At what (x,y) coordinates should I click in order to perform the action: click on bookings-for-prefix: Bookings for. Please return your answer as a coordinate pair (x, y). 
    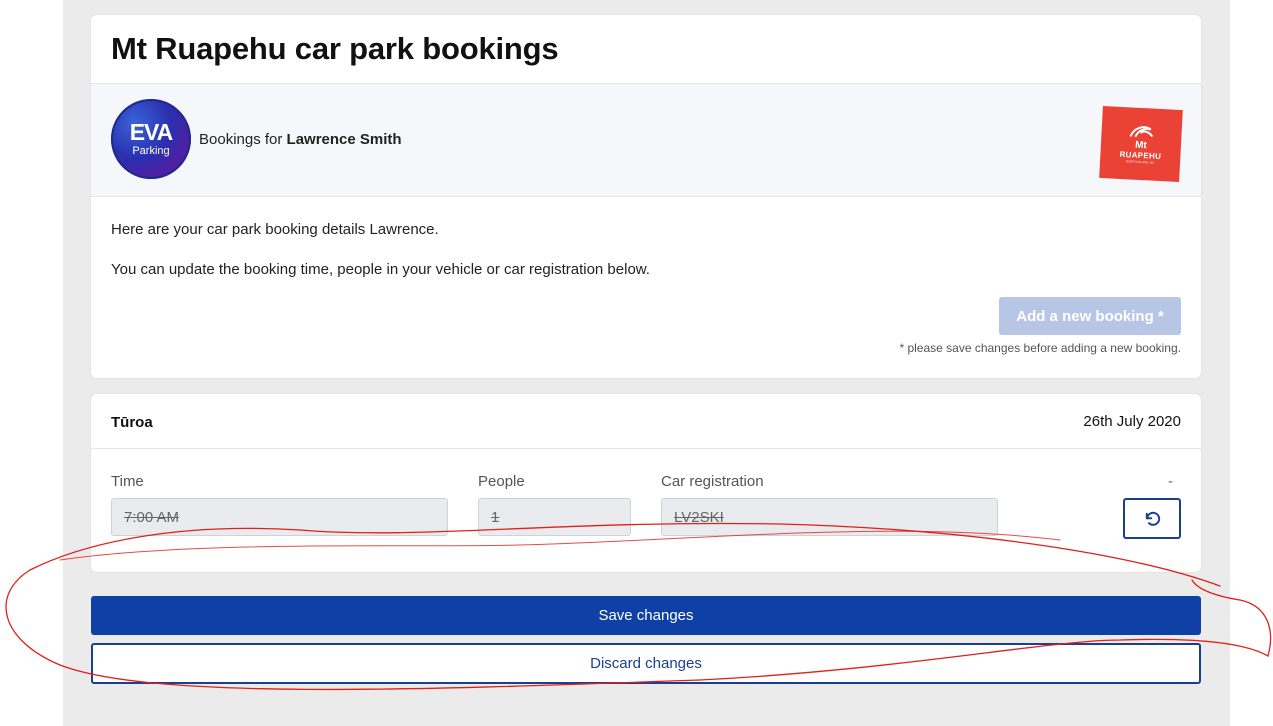
    Looking at the image, I should click on (243, 139).